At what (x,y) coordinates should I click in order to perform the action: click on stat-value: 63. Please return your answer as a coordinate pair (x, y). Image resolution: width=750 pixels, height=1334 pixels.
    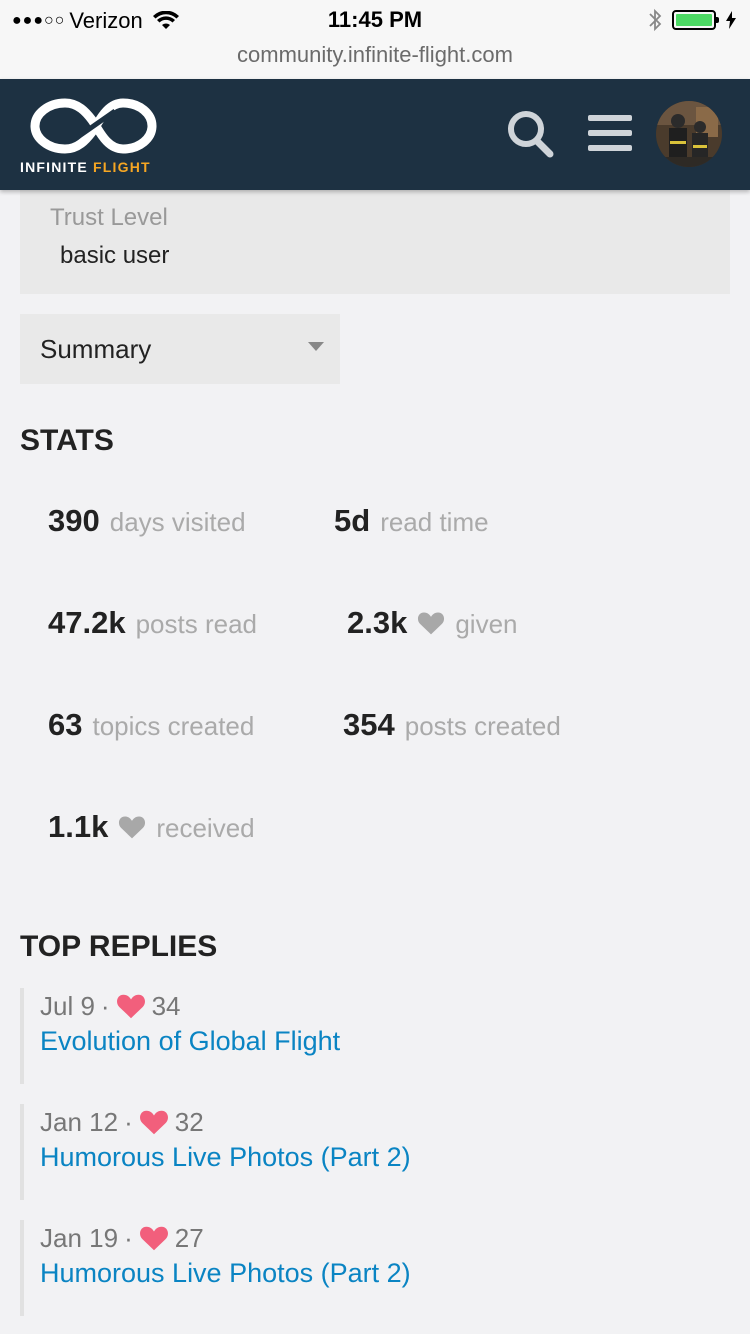
    Looking at the image, I should click on (65, 724).